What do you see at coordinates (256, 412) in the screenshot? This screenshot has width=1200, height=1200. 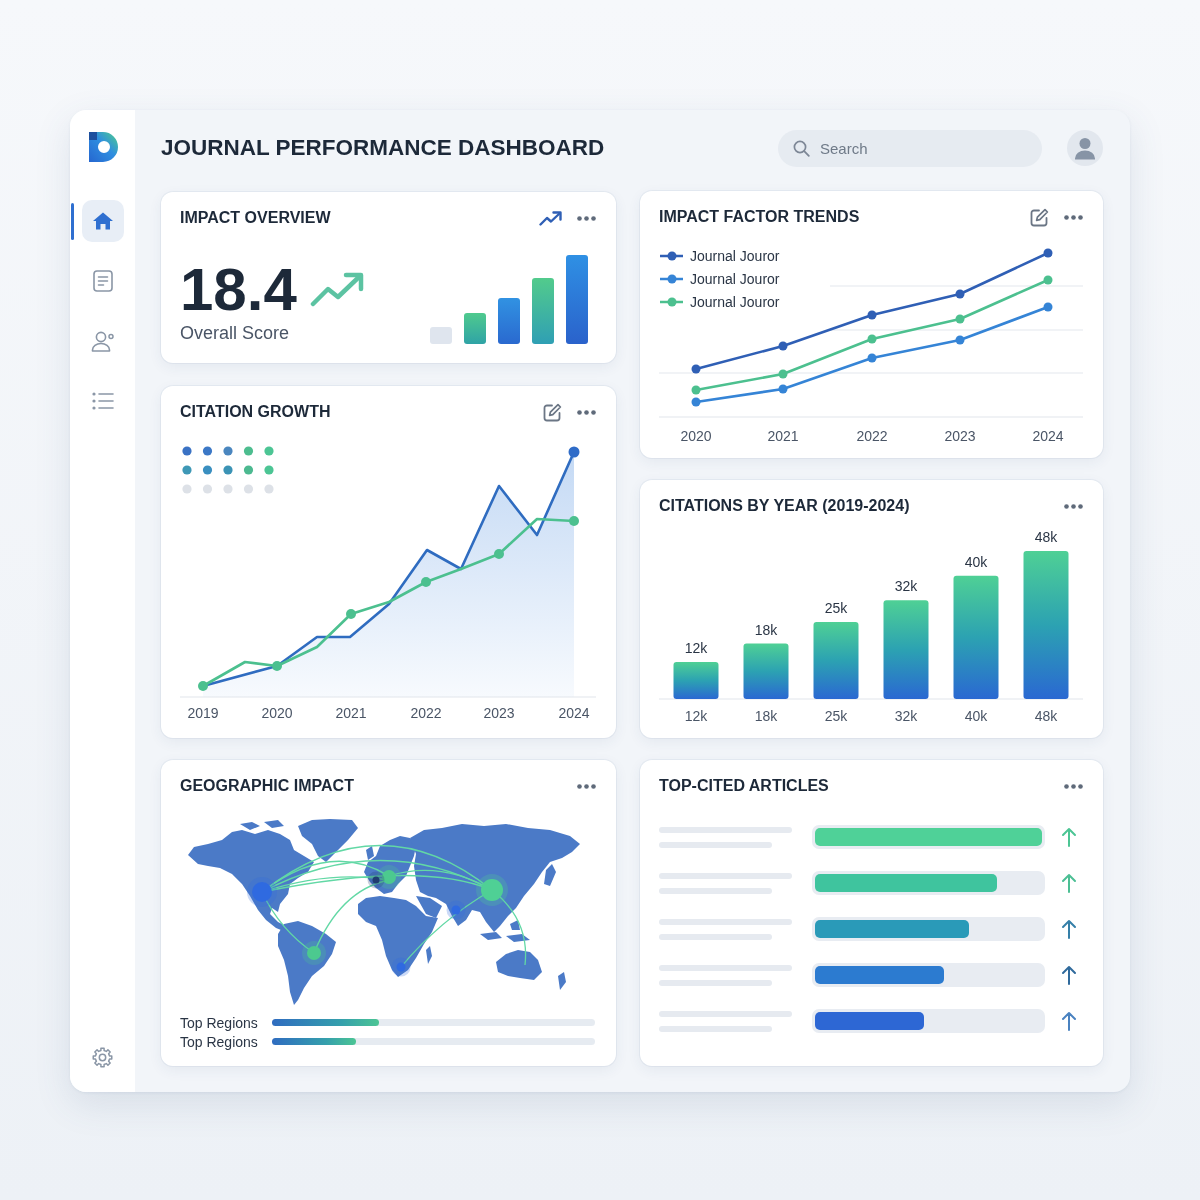 I see `card-title: CITATION GROWTH` at bounding box center [256, 412].